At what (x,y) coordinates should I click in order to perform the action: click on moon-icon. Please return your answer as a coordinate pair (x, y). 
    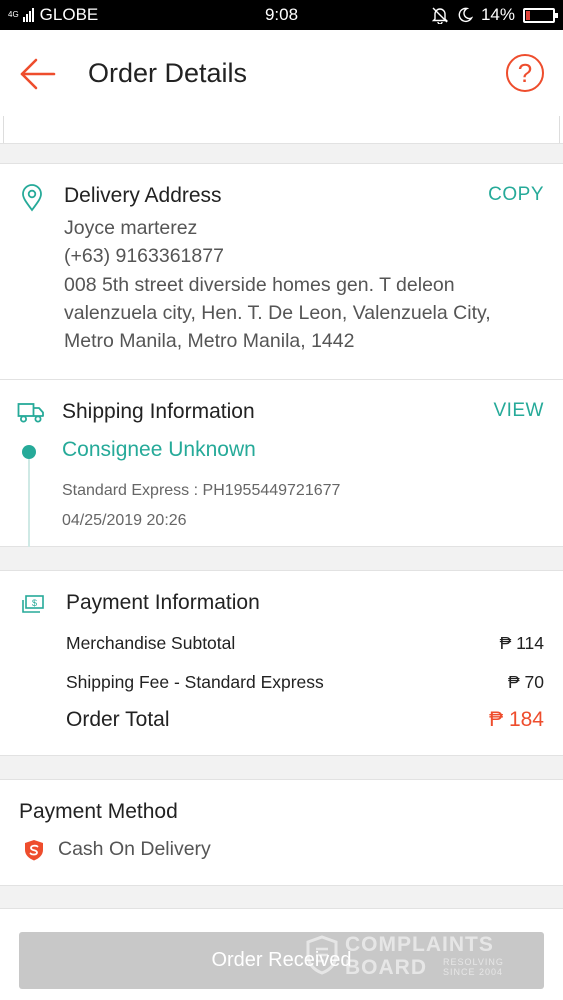
    Looking at the image, I should click on (465, 15).